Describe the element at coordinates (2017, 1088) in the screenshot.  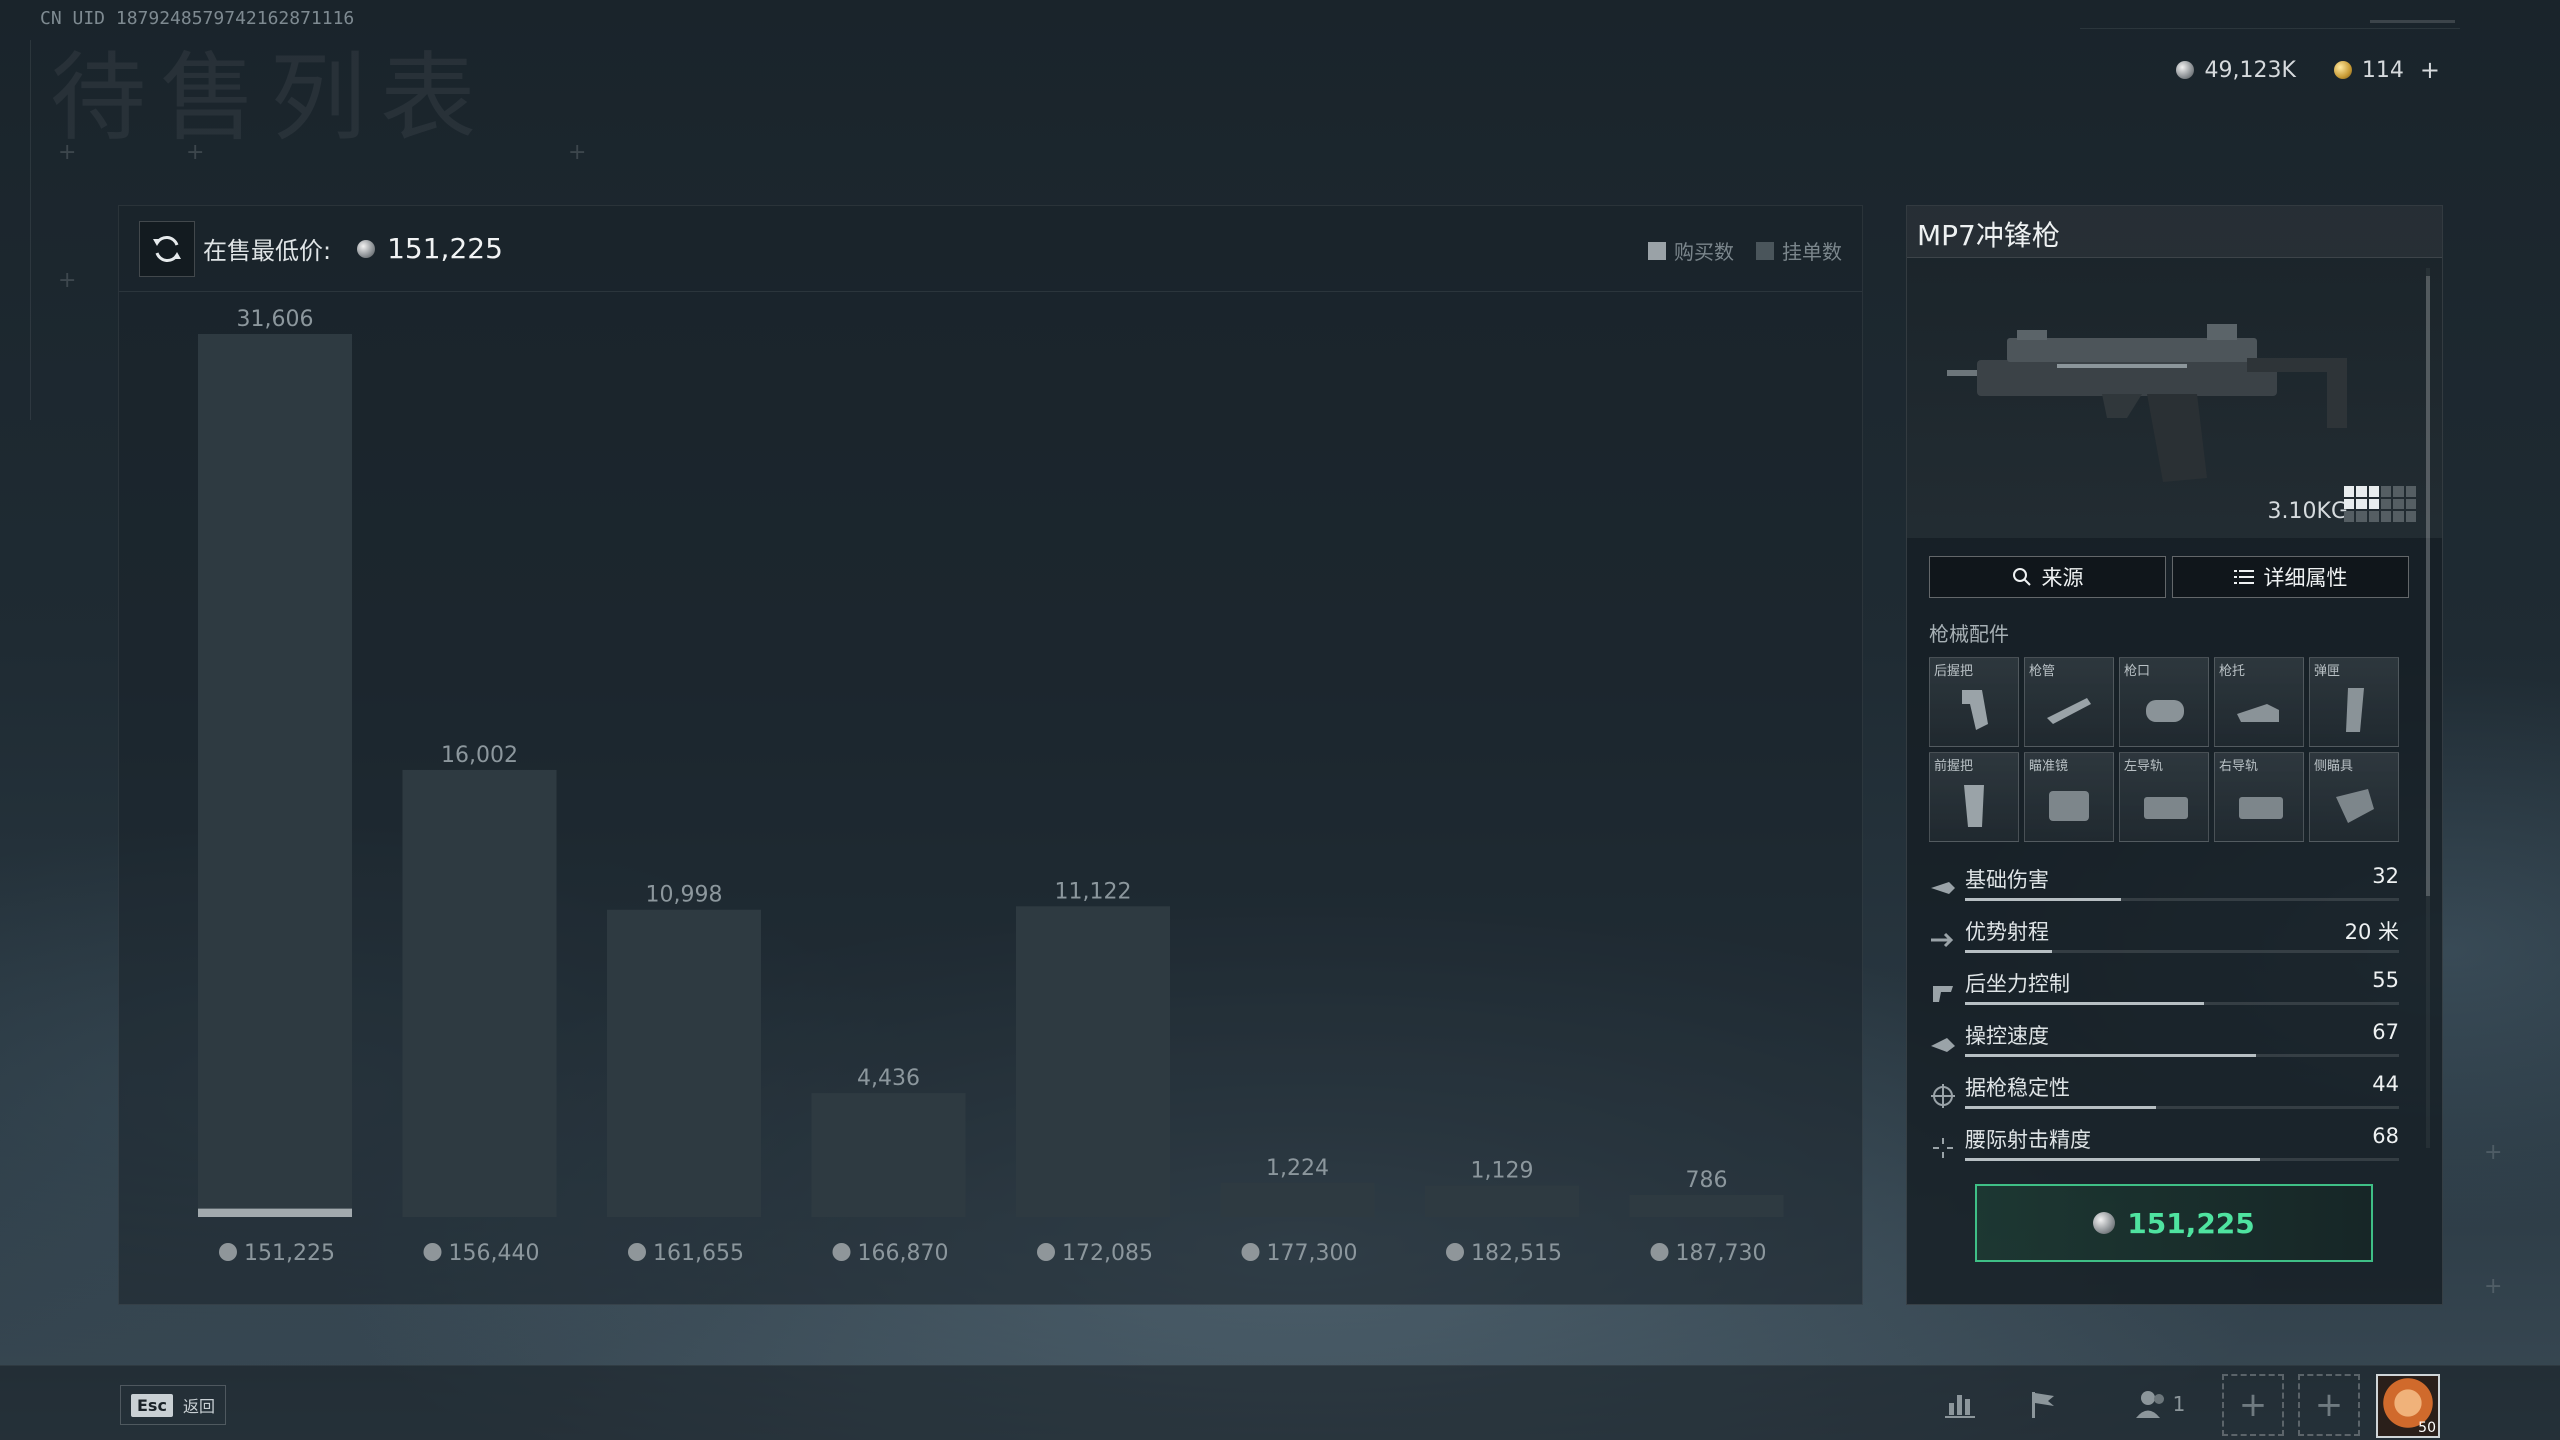
I see `stat-name: 据枪稳定性` at that location.